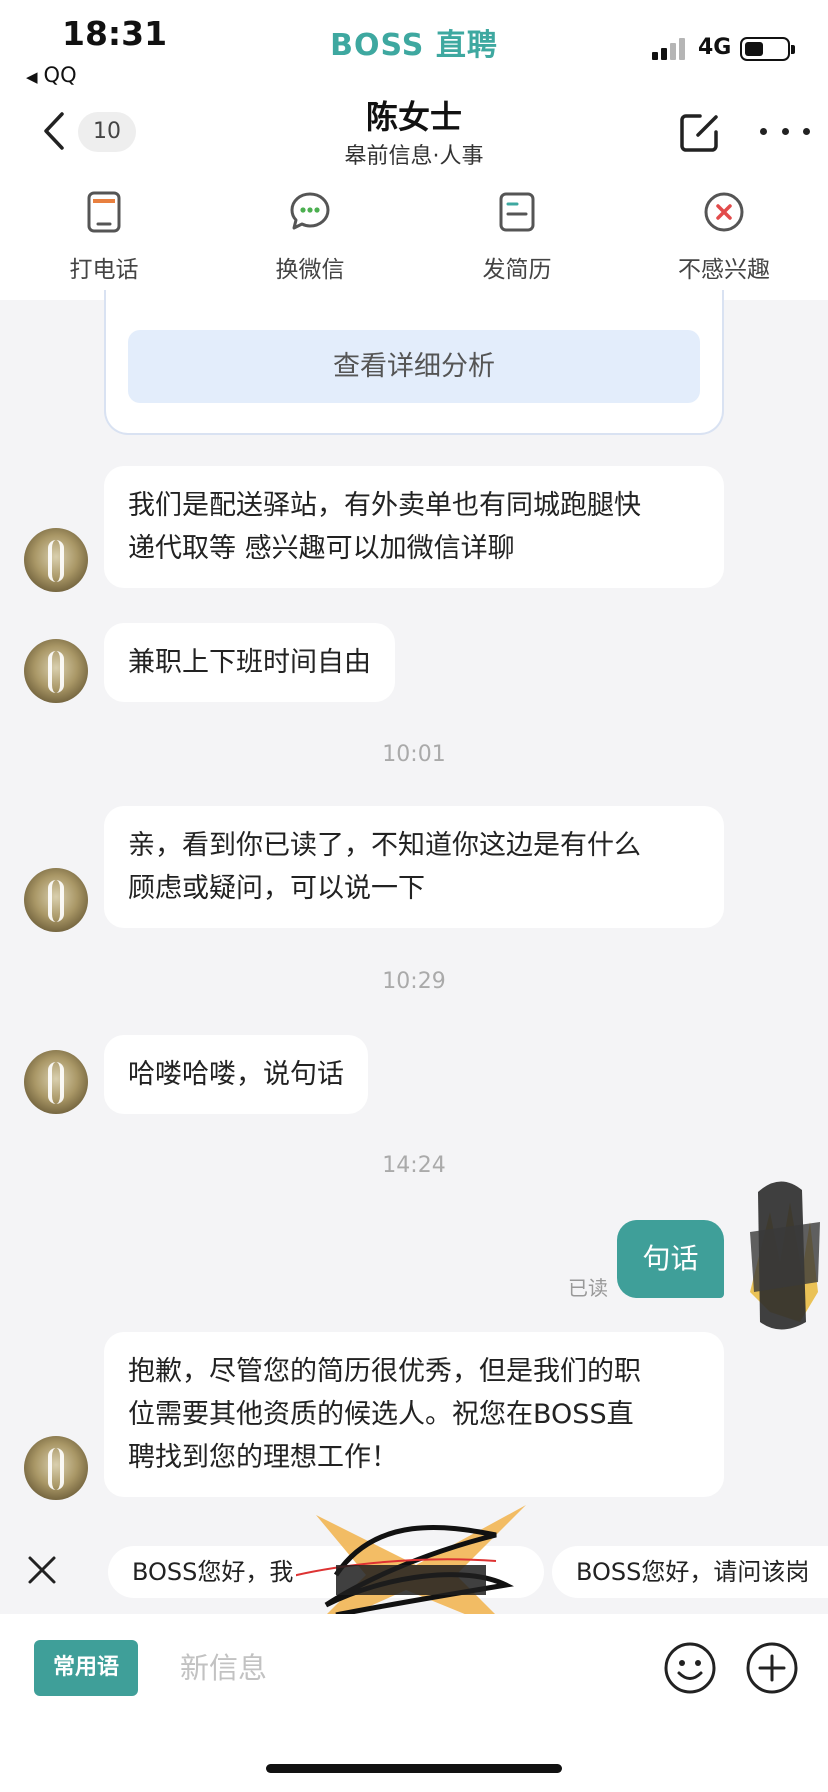 The image size is (828, 1792). Describe the element at coordinates (414, 1768) in the screenshot. I see `home-indicator` at that location.